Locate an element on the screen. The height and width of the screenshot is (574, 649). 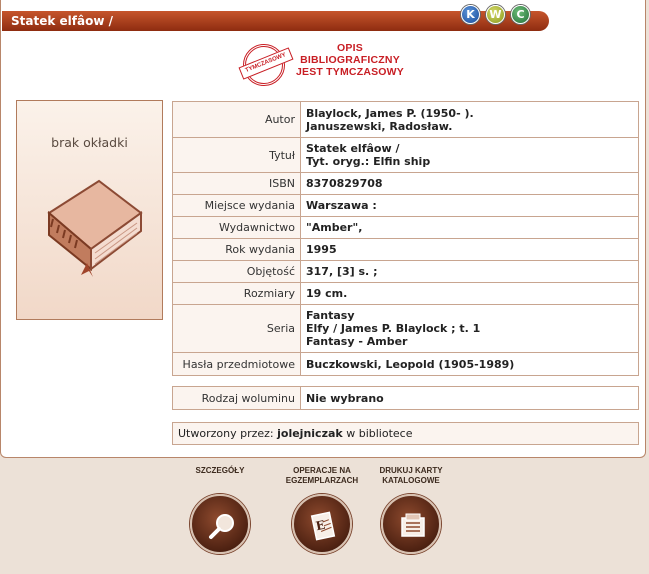
print-catalog-cards-action: DRUKUJ KARTY KATALOGOWE is located at coordinates (411, 510).